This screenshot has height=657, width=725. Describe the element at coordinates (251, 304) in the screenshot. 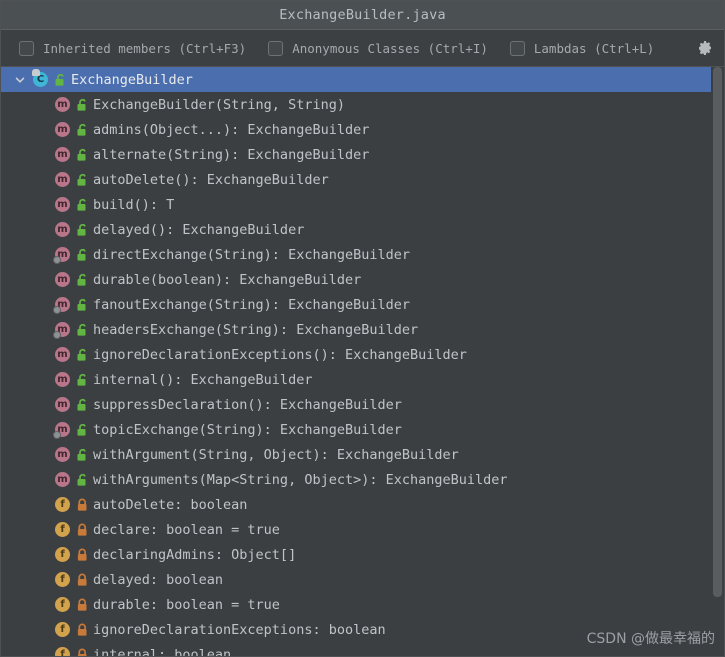

I see `tree-row-label: fanoutExchange(String): ExchangeBuilder` at that location.